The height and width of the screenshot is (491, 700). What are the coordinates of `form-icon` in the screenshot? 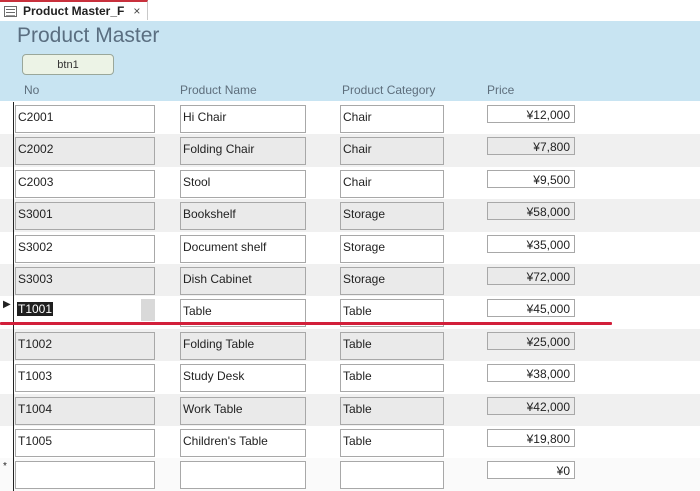 It's located at (10, 11).